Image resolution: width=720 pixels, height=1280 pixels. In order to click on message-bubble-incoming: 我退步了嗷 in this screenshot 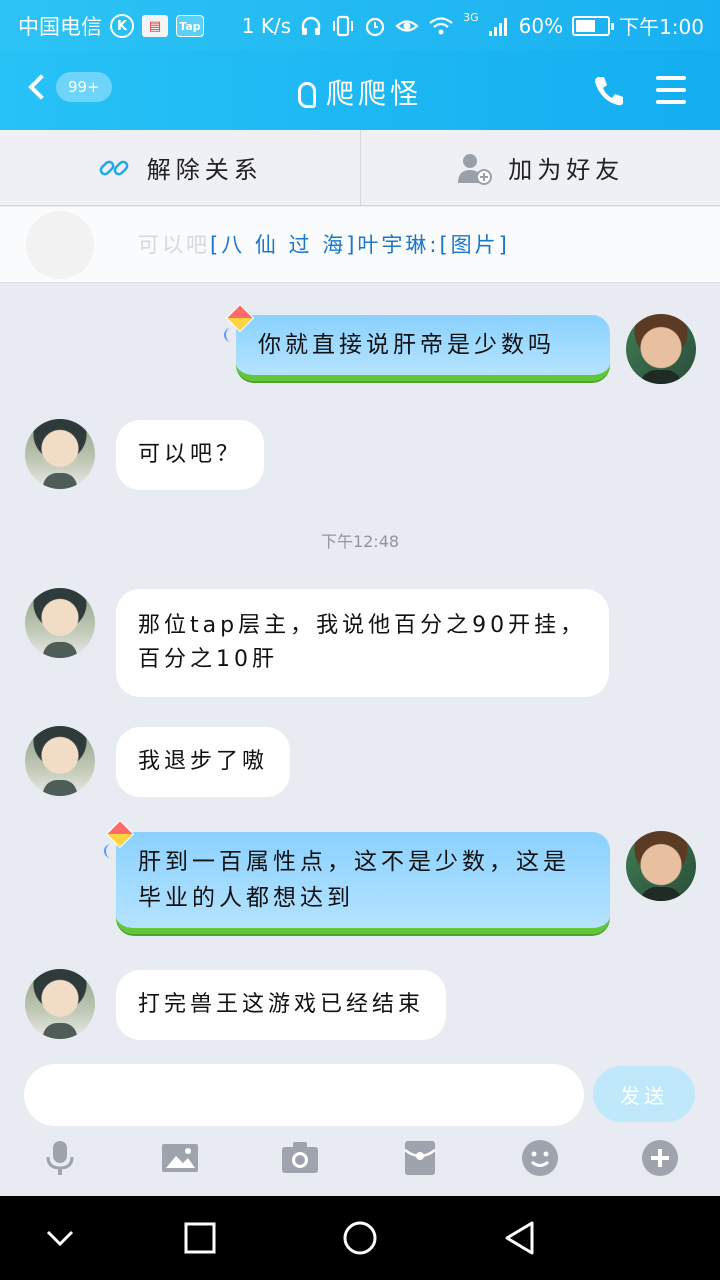, I will do `click(203, 762)`.